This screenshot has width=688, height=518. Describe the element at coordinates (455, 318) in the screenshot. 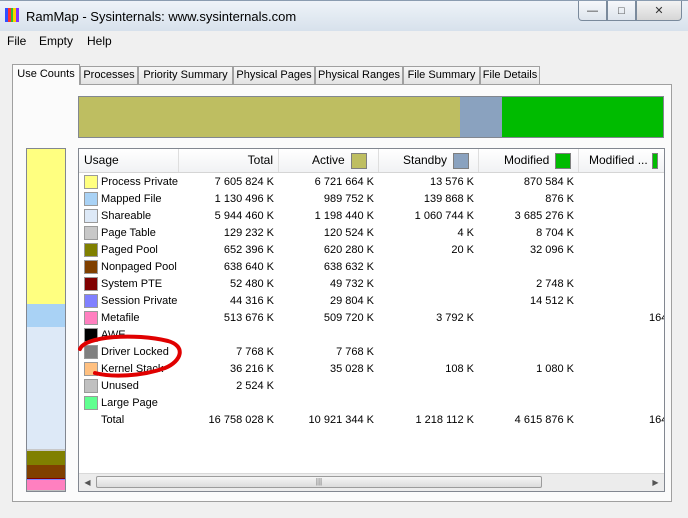

I see `standby-cell: 3 792 K` at that location.